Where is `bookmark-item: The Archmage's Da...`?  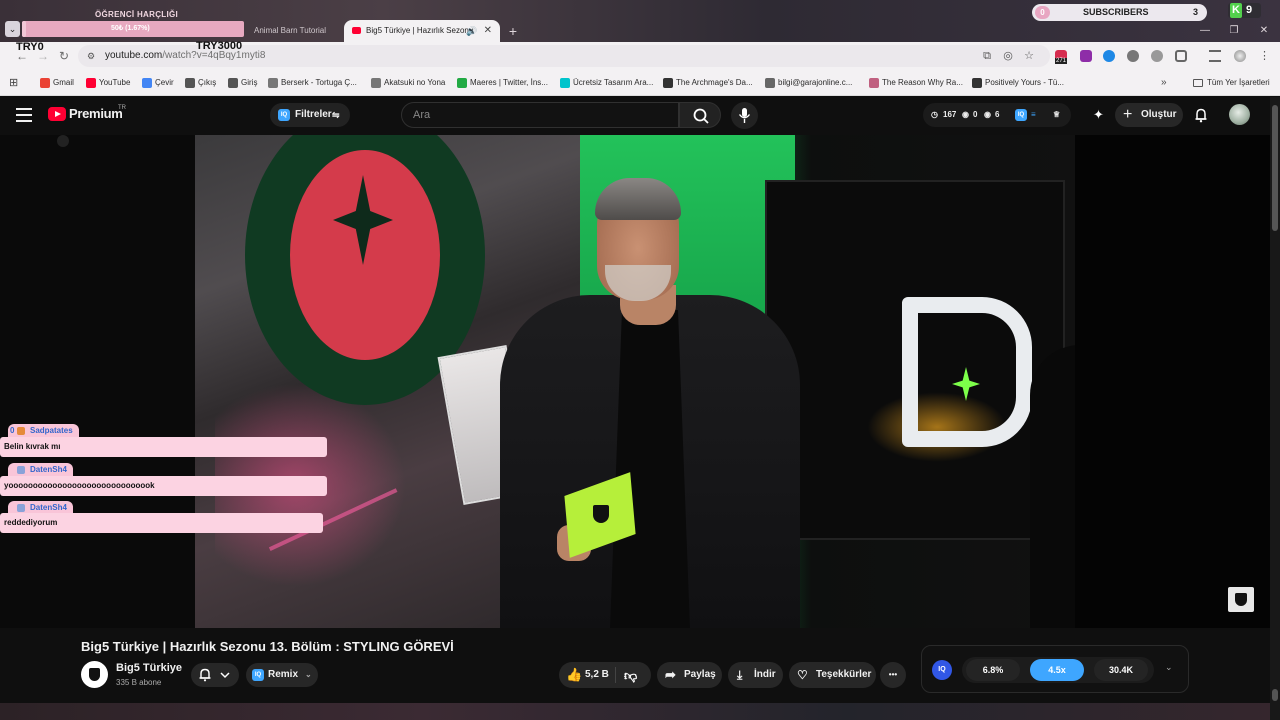 bookmark-item: The Archmage's Da... is located at coordinates (708, 83).